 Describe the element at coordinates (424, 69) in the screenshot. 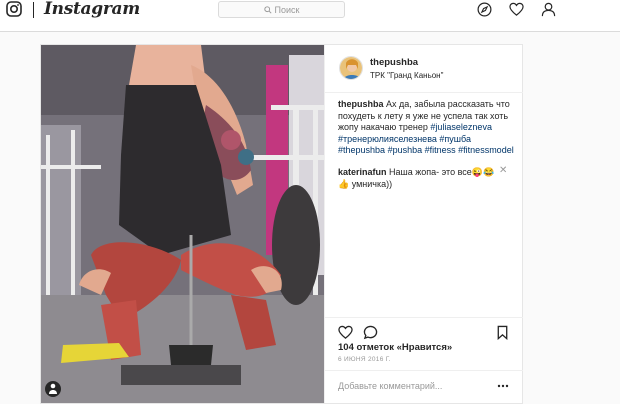

I see `post-header: thepushba ТРК "Гранд Каньон"` at that location.